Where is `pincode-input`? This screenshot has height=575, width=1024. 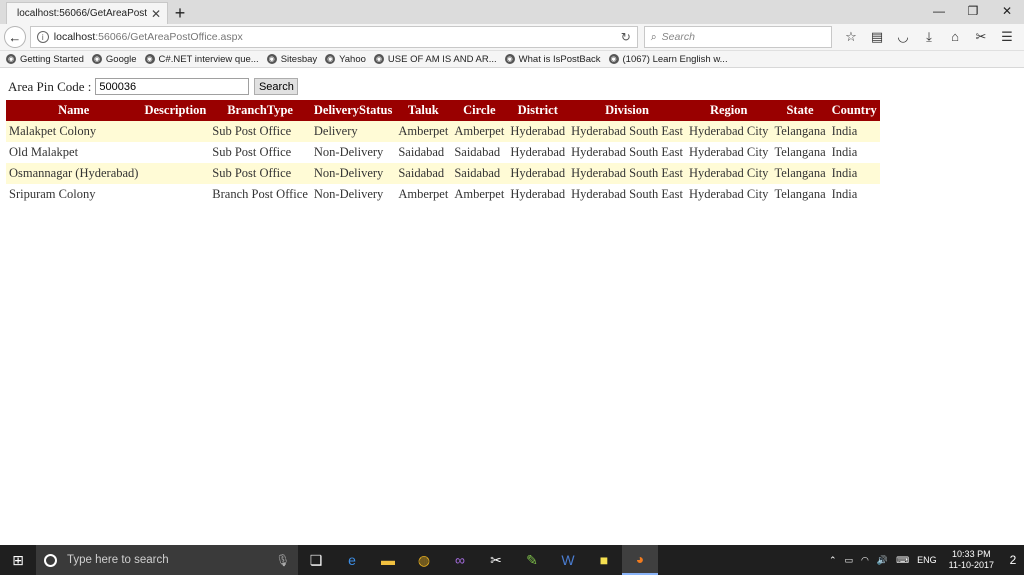 pincode-input is located at coordinates (172, 86).